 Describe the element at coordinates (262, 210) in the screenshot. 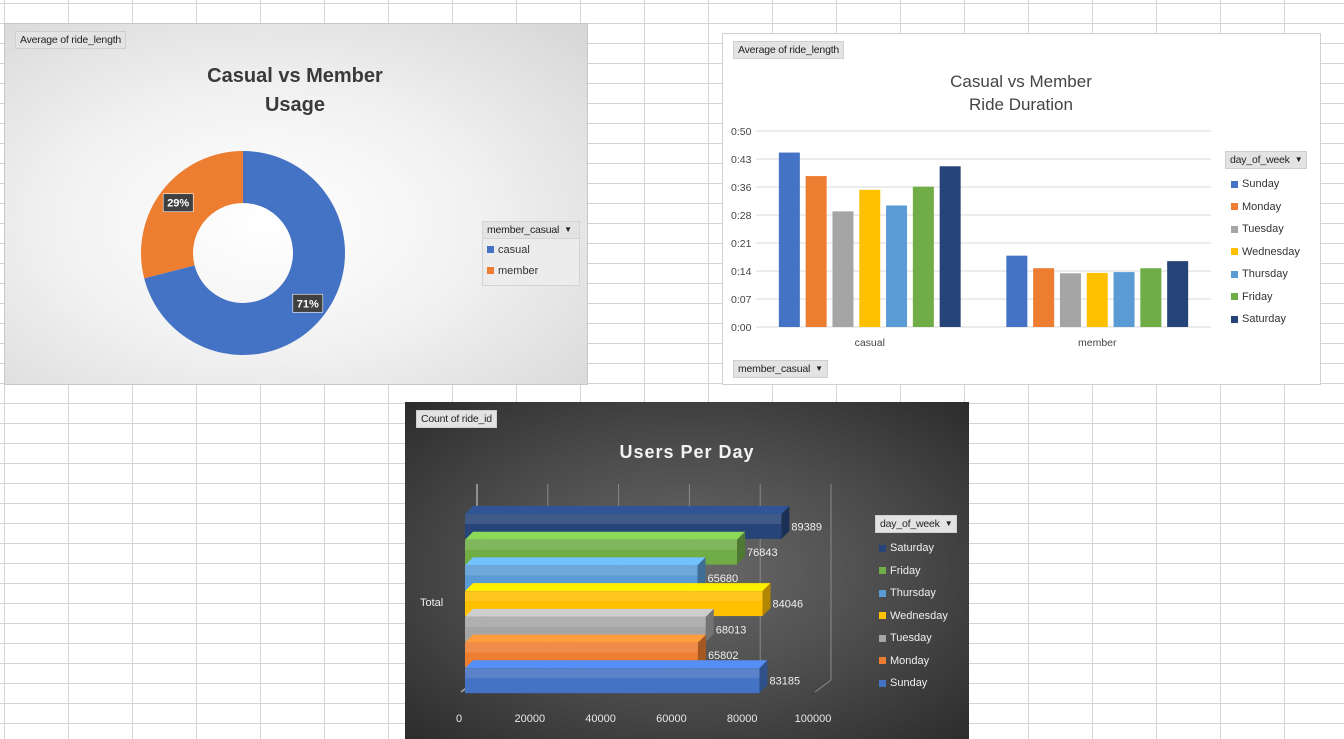

I see `donut-chart: Casual vs Member Usage 71% 29%` at that location.